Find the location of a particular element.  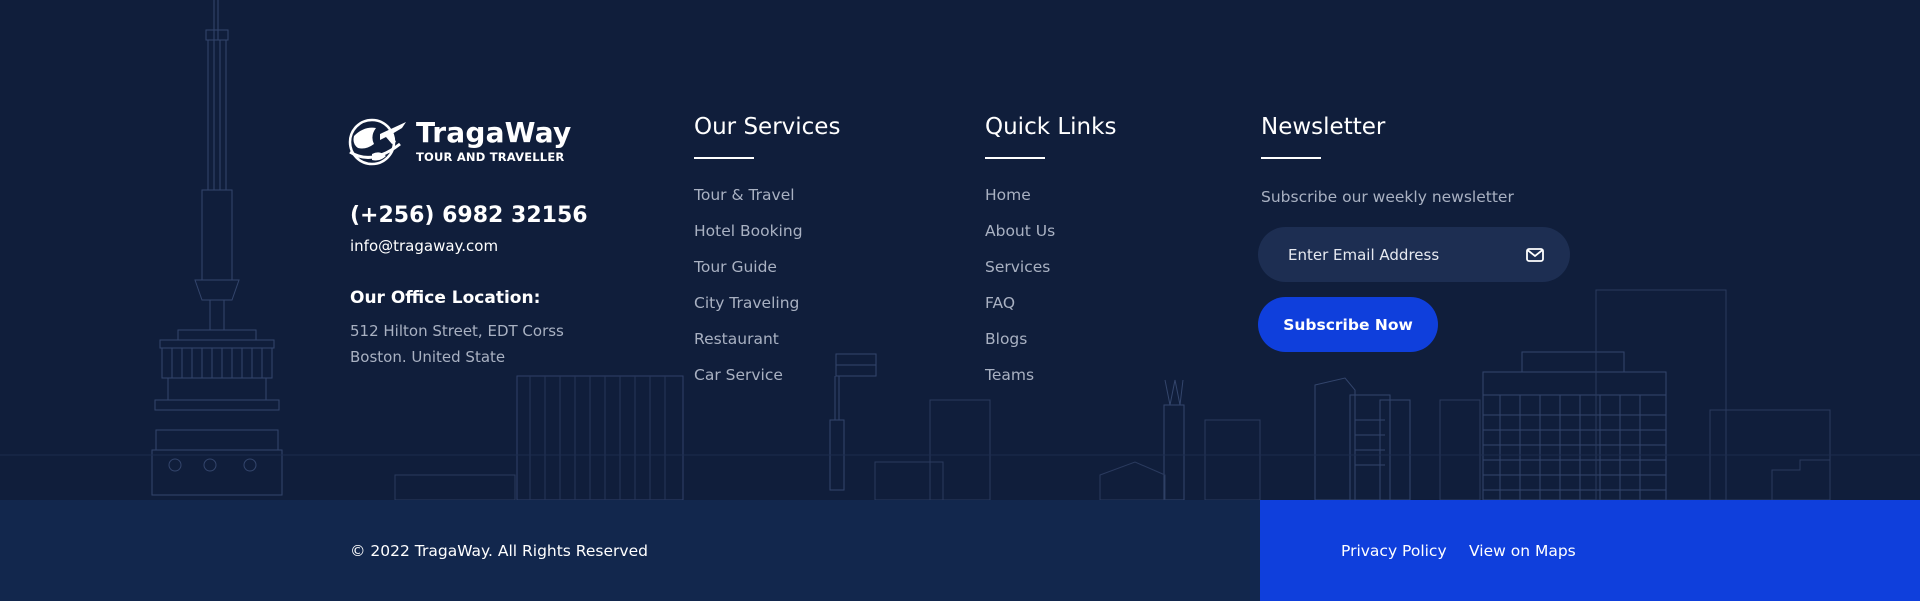

brand-logo: TragaWay TOUR AND TRAVELLER is located at coordinates (458, 141).